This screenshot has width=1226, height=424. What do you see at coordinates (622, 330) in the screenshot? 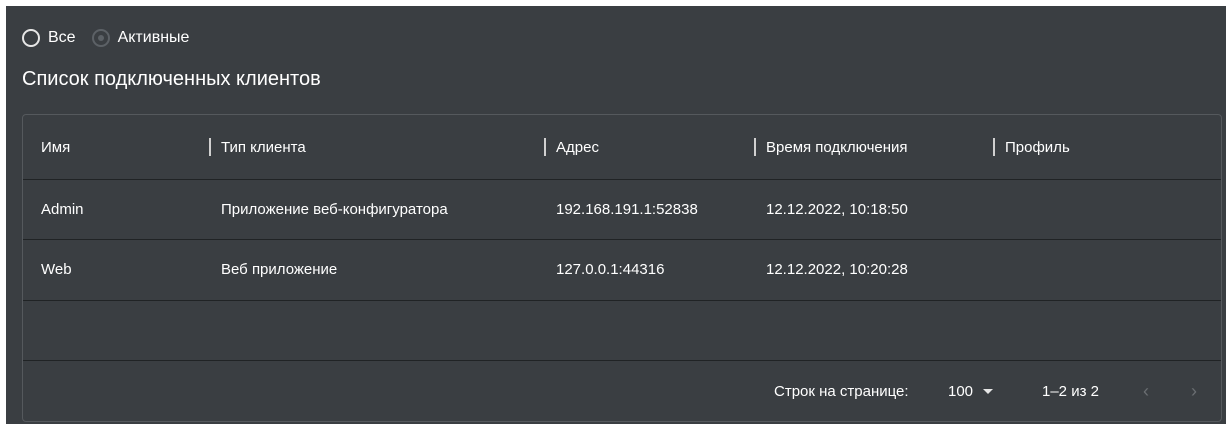
I see `empty-row-filler` at bounding box center [622, 330].